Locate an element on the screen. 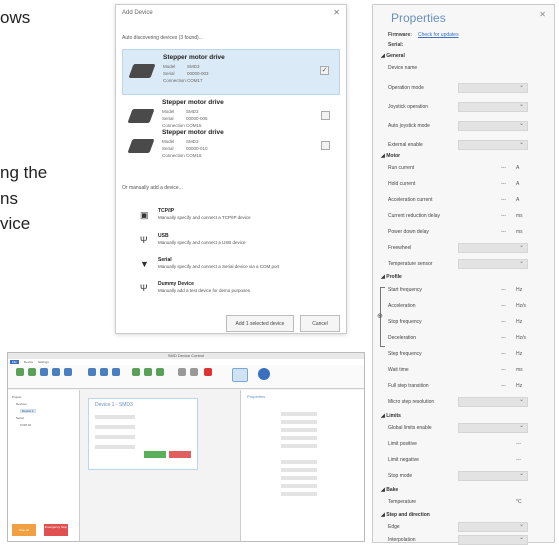 This screenshot has width=559, height=545. import-icon is located at coordinates (44, 372).